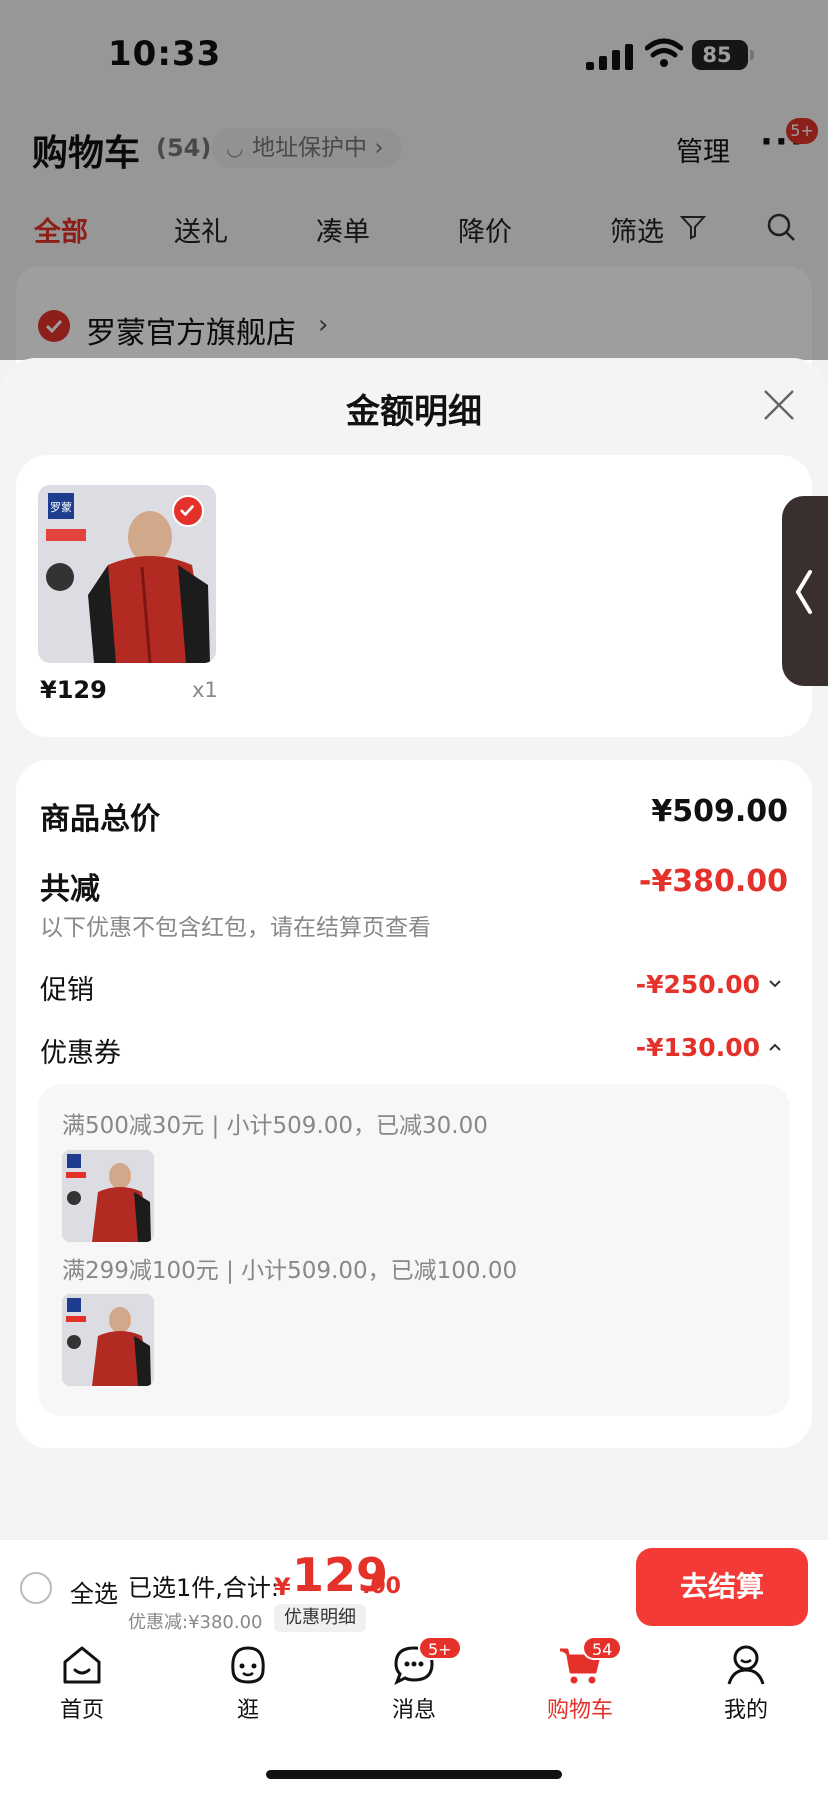 The width and height of the screenshot is (828, 1795). I want to click on select-all-radio, so click(36, 1588).